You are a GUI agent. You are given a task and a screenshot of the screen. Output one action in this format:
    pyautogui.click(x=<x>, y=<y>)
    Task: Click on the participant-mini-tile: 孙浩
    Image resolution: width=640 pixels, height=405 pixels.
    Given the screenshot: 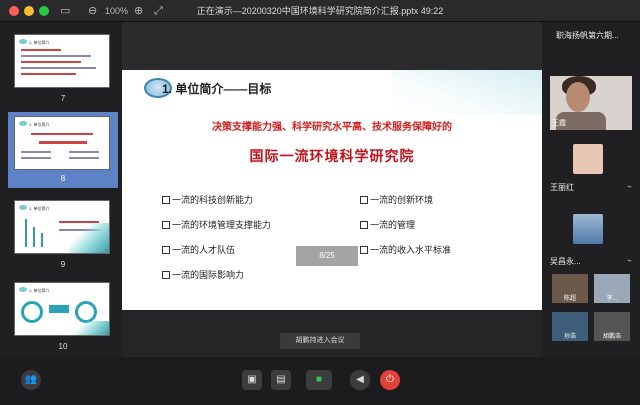 What is the action you would take?
    pyautogui.click(x=570, y=326)
    